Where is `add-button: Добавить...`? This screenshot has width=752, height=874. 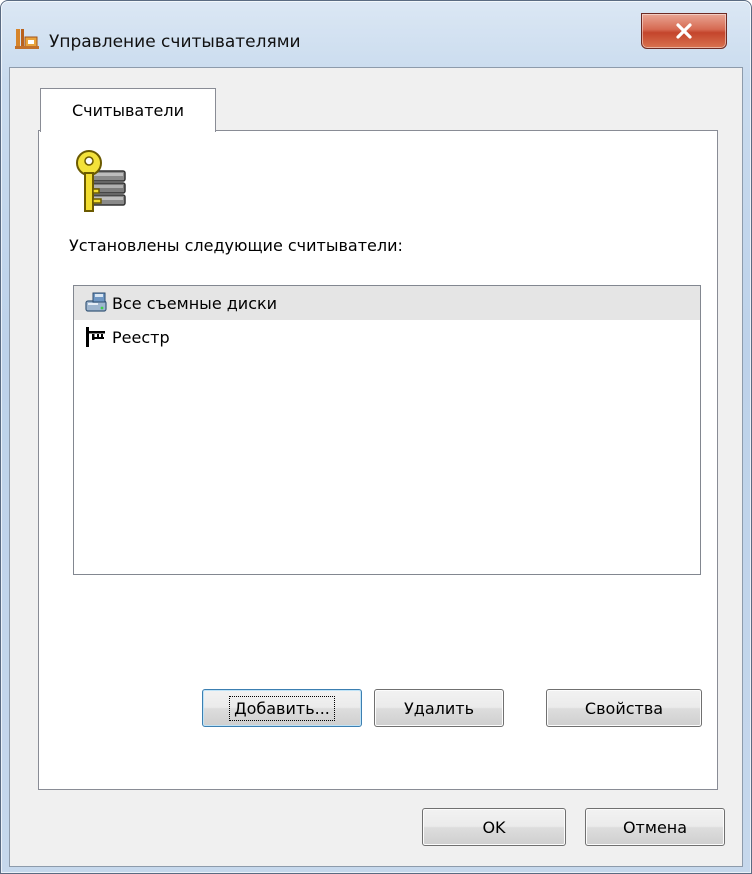 add-button: Добавить... is located at coordinates (282, 708).